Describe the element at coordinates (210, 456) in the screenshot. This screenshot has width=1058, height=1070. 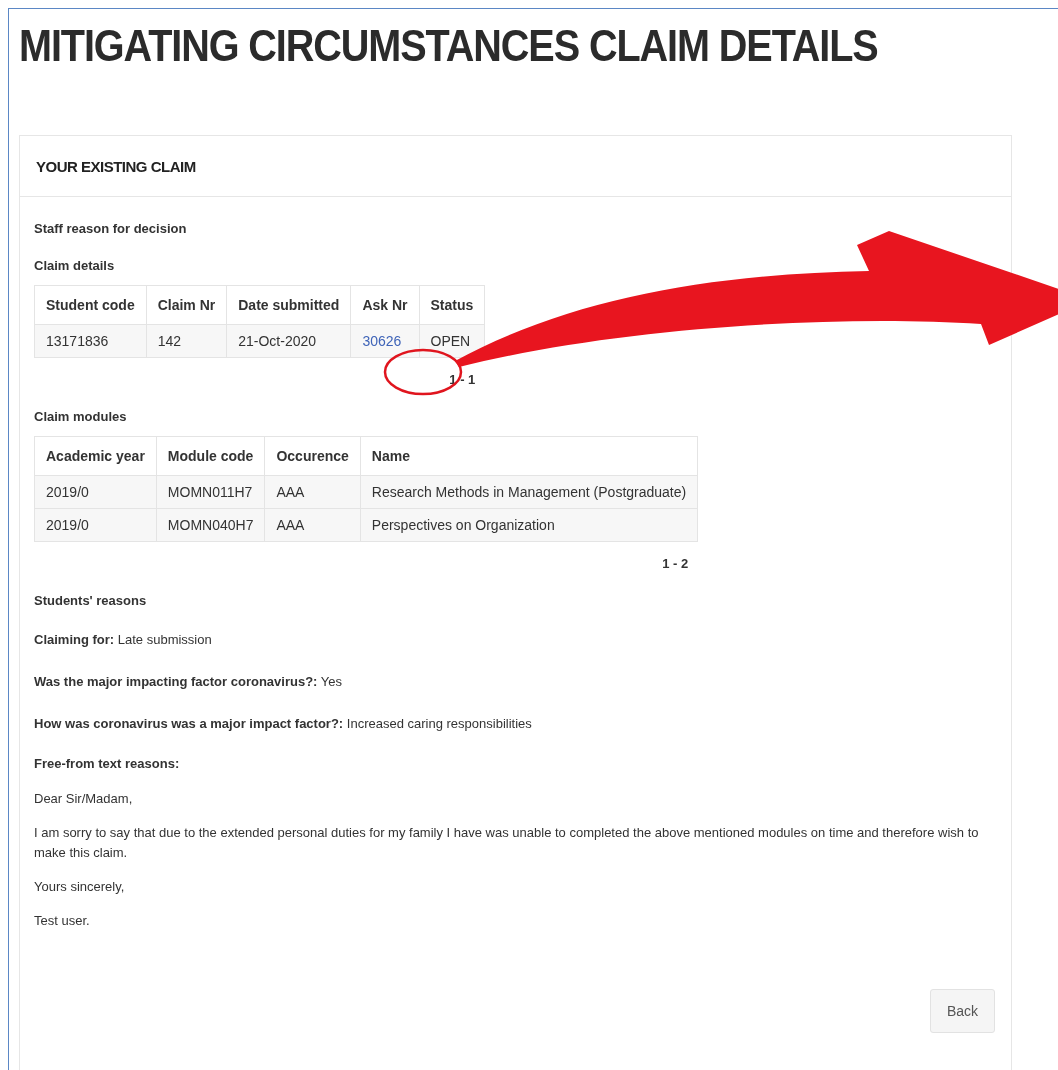
I see `column-header: Module code` at that location.